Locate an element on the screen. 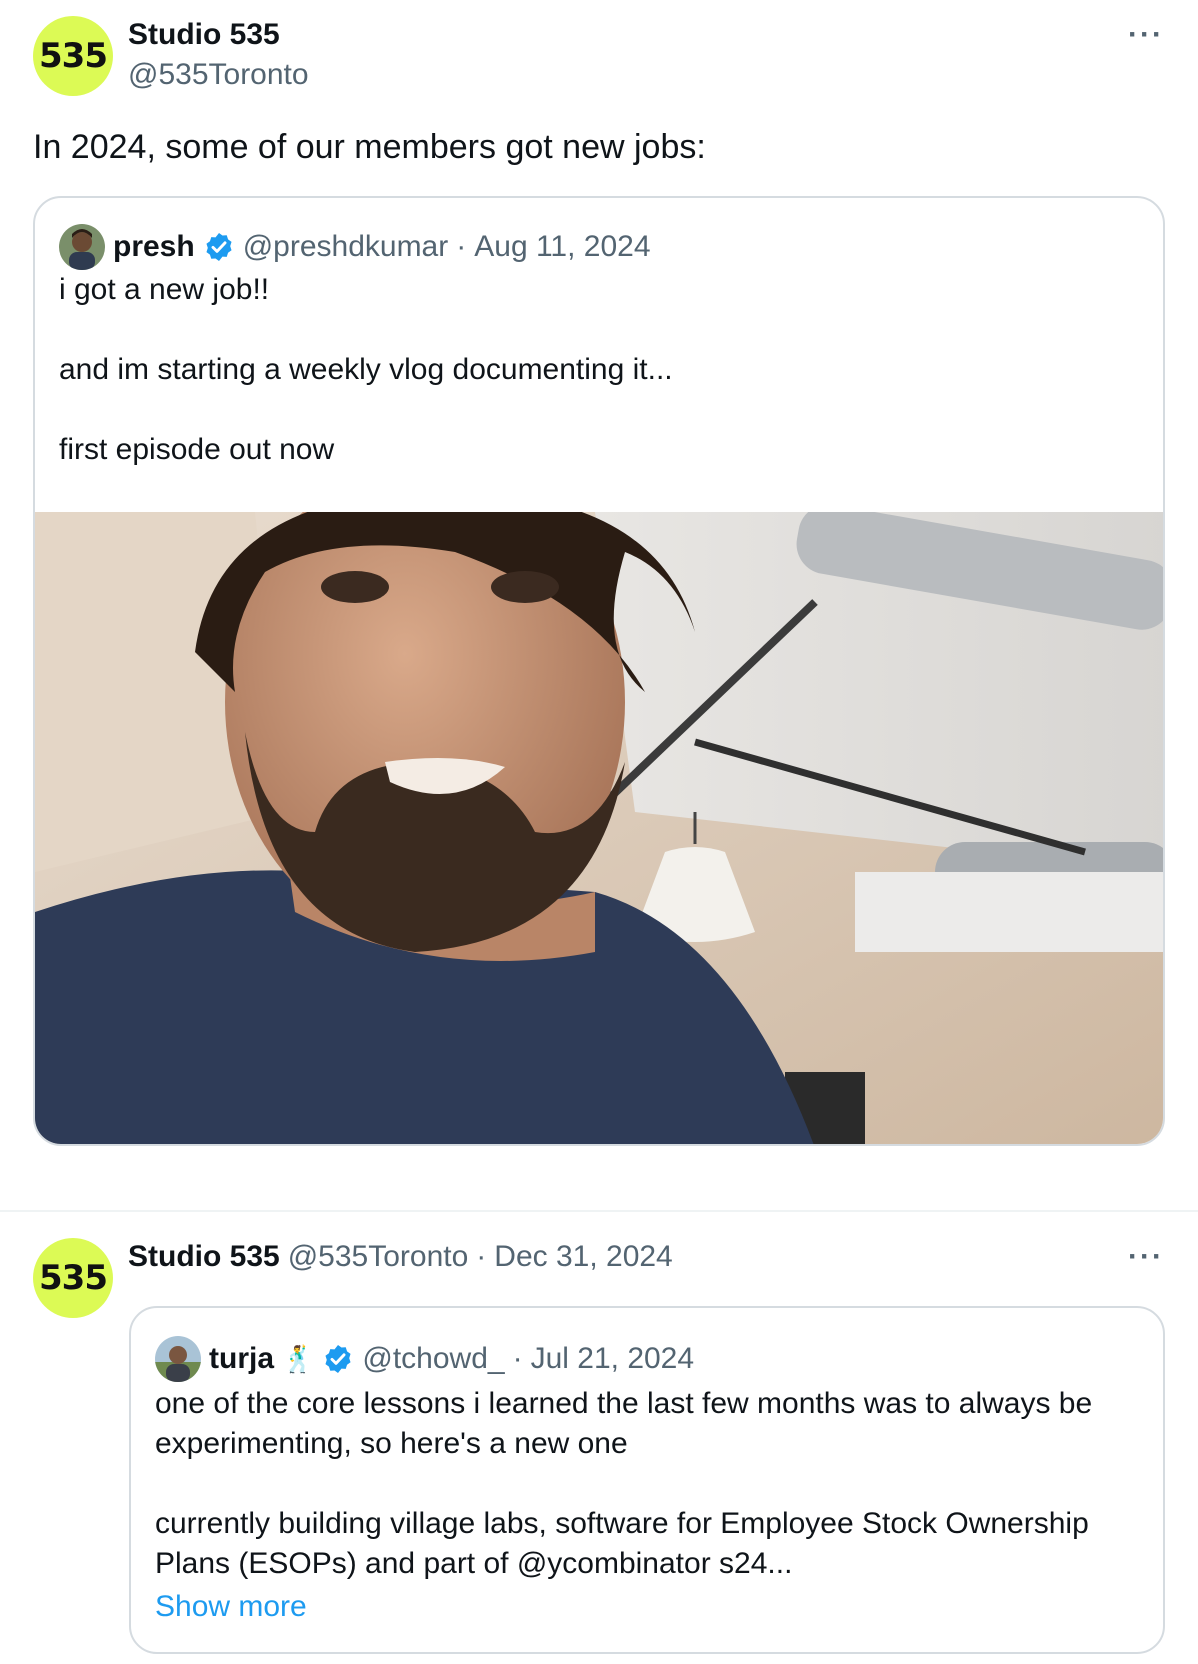  quote-display-name: presh is located at coordinates (154, 247).